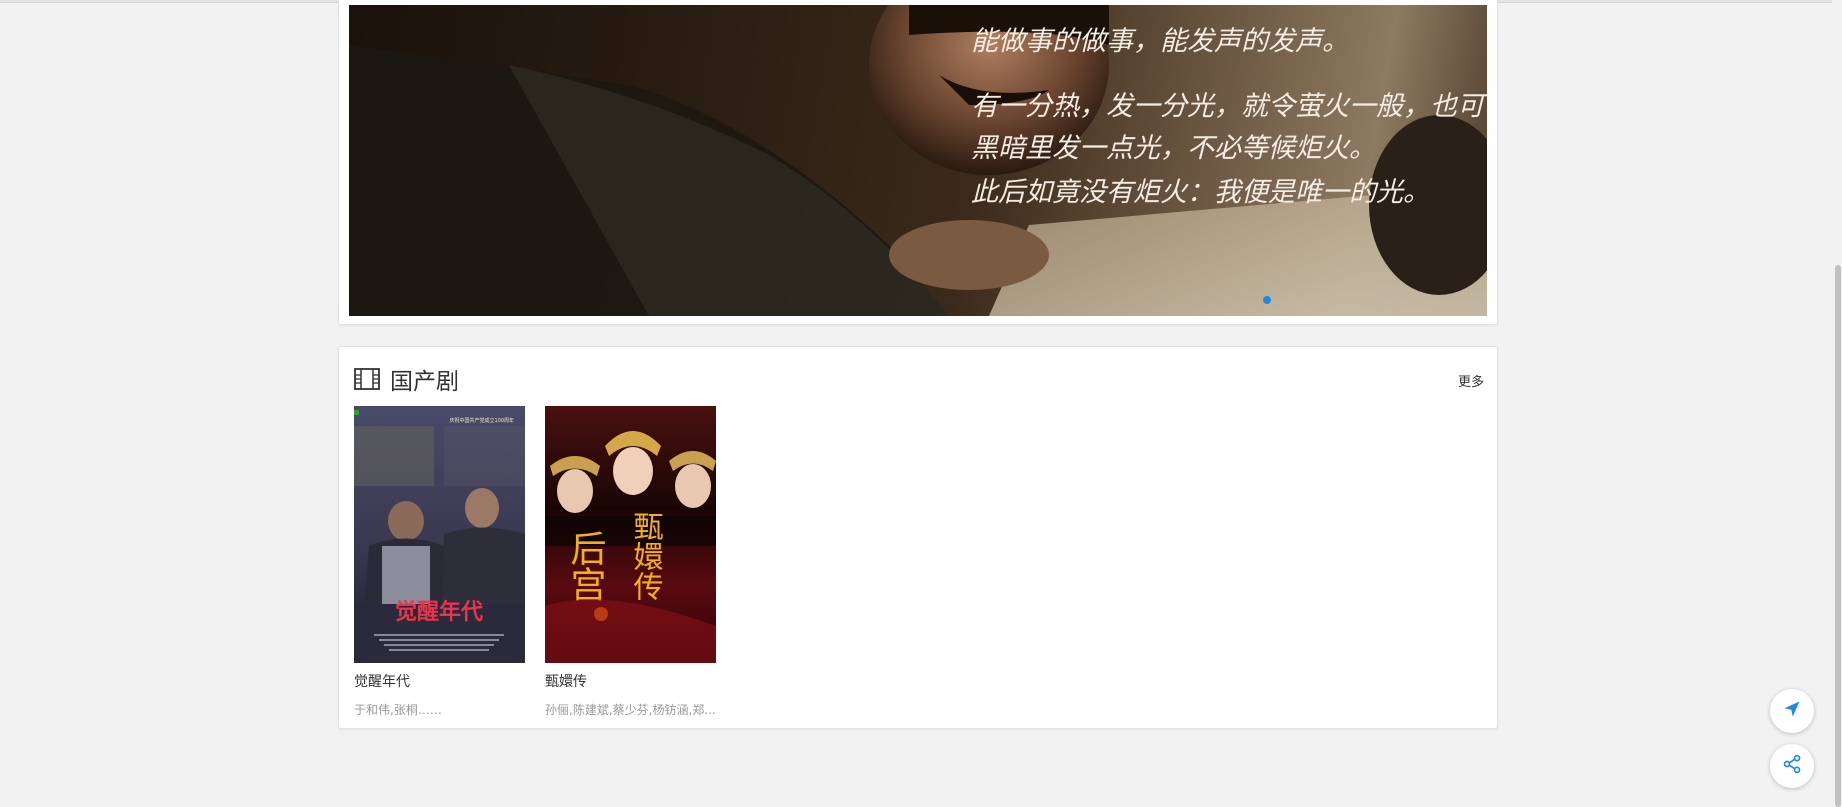  Describe the element at coordinates (1838, 536) in the screenshot. I see `scrollbar-thumb` at that location.